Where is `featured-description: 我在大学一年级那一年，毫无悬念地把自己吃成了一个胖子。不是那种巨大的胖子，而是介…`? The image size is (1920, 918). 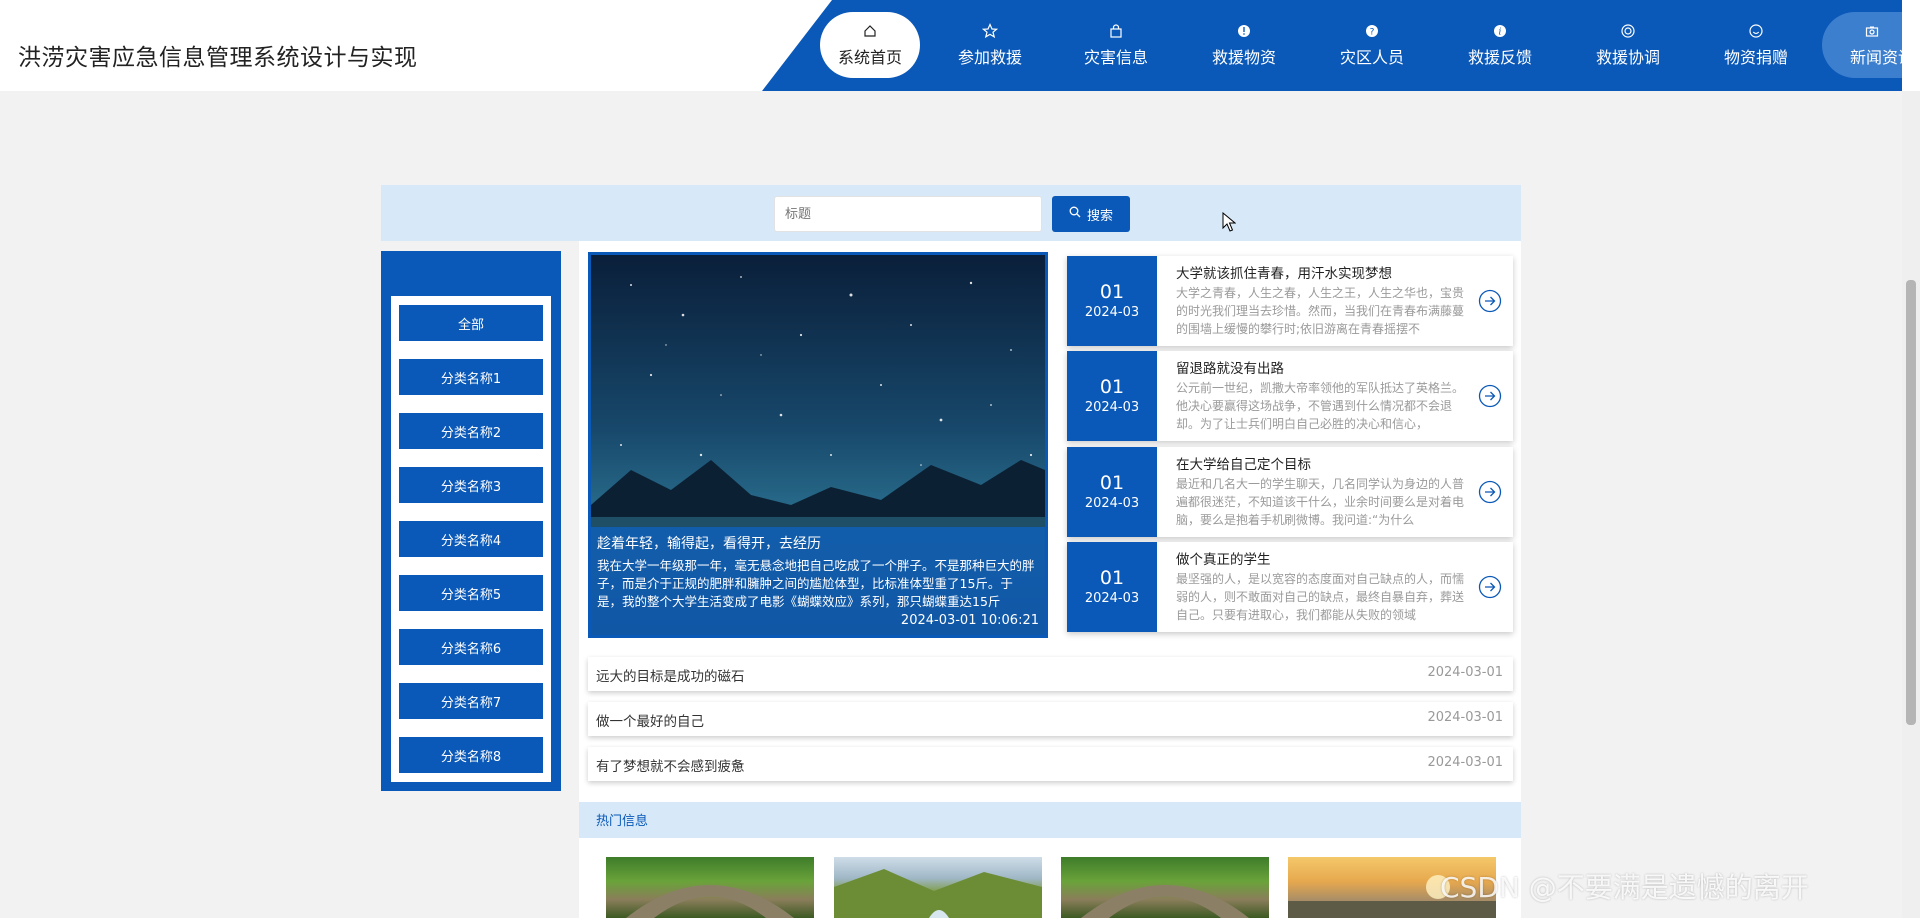 featured-description: 我在大学一年级那一年，毫无悬念地把自己吃成了一个胖子。不是那种巨大的胖子，而是介… is located at coordinates (816, 583).